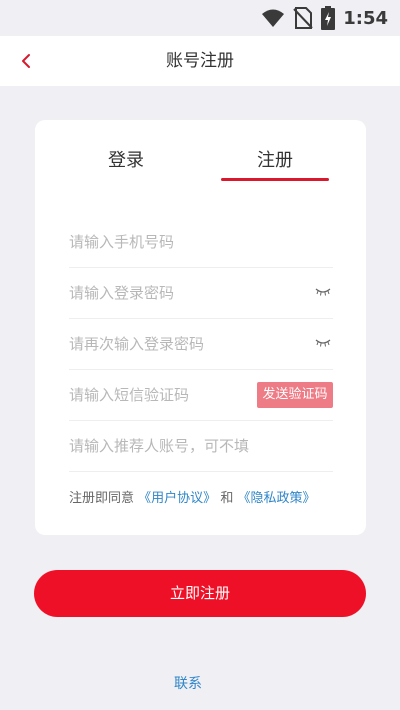  What do you see at coordinates (273, 18) in the screenshot?
I see `wifi-icon` at bounding box center [273, 18].